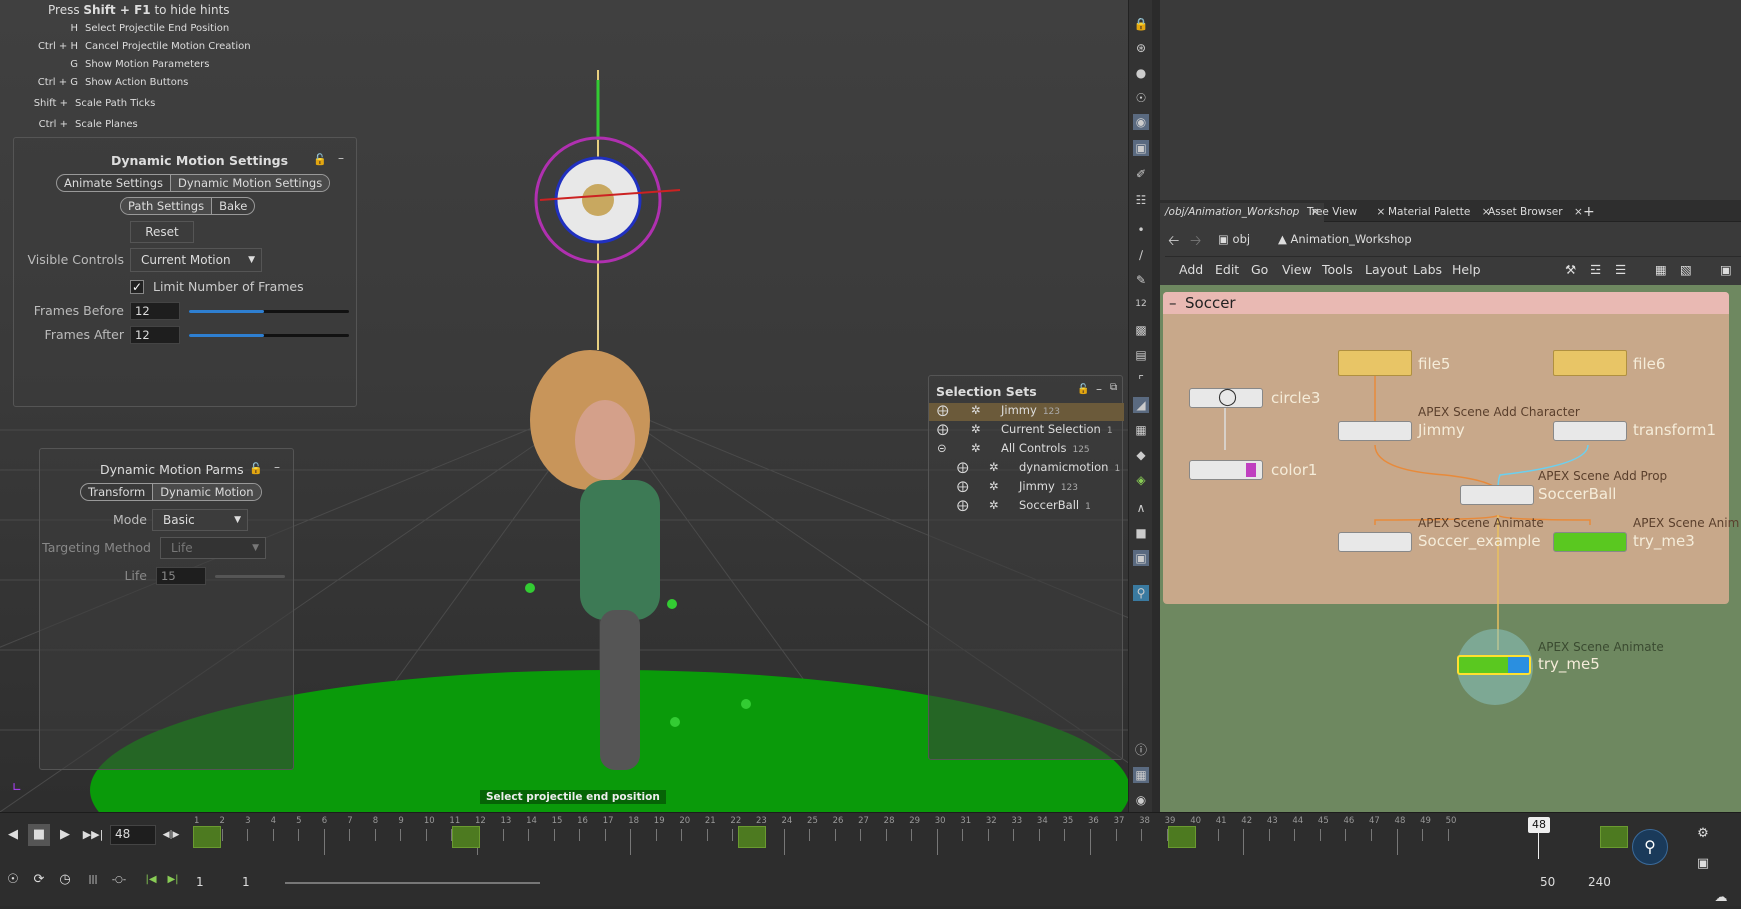 Image resolution: width=1741 pixels, height=909 pixels. Describe the element at coordinates (1141, 508) in the screenshot. I see `branch-icon: ∧` at that location.